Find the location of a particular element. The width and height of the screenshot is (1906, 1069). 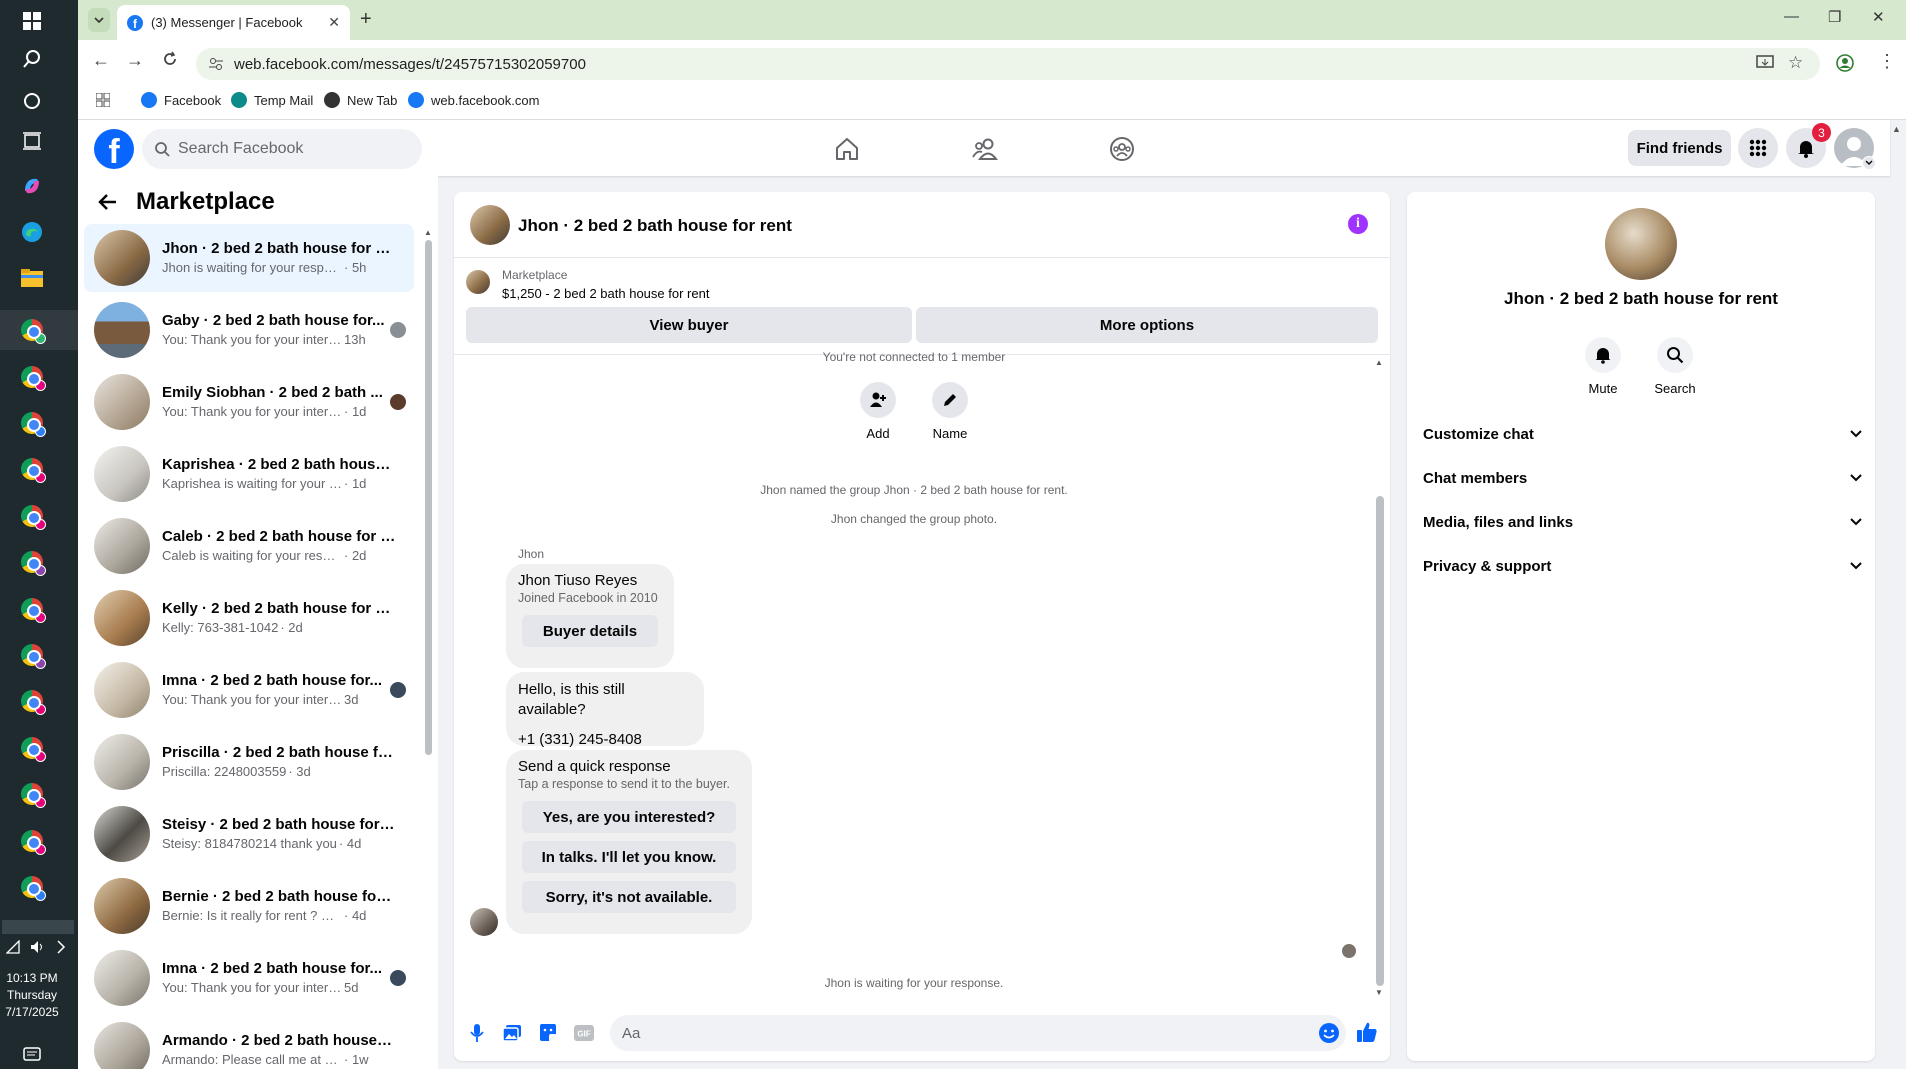

tab-search-button is located at coordinates (99, 20).